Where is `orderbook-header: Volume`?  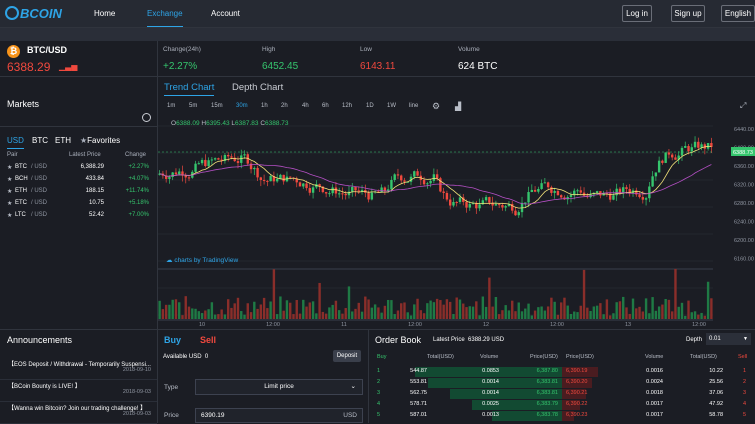
orderbook-header: Volume is located at coordinates (489, 357).